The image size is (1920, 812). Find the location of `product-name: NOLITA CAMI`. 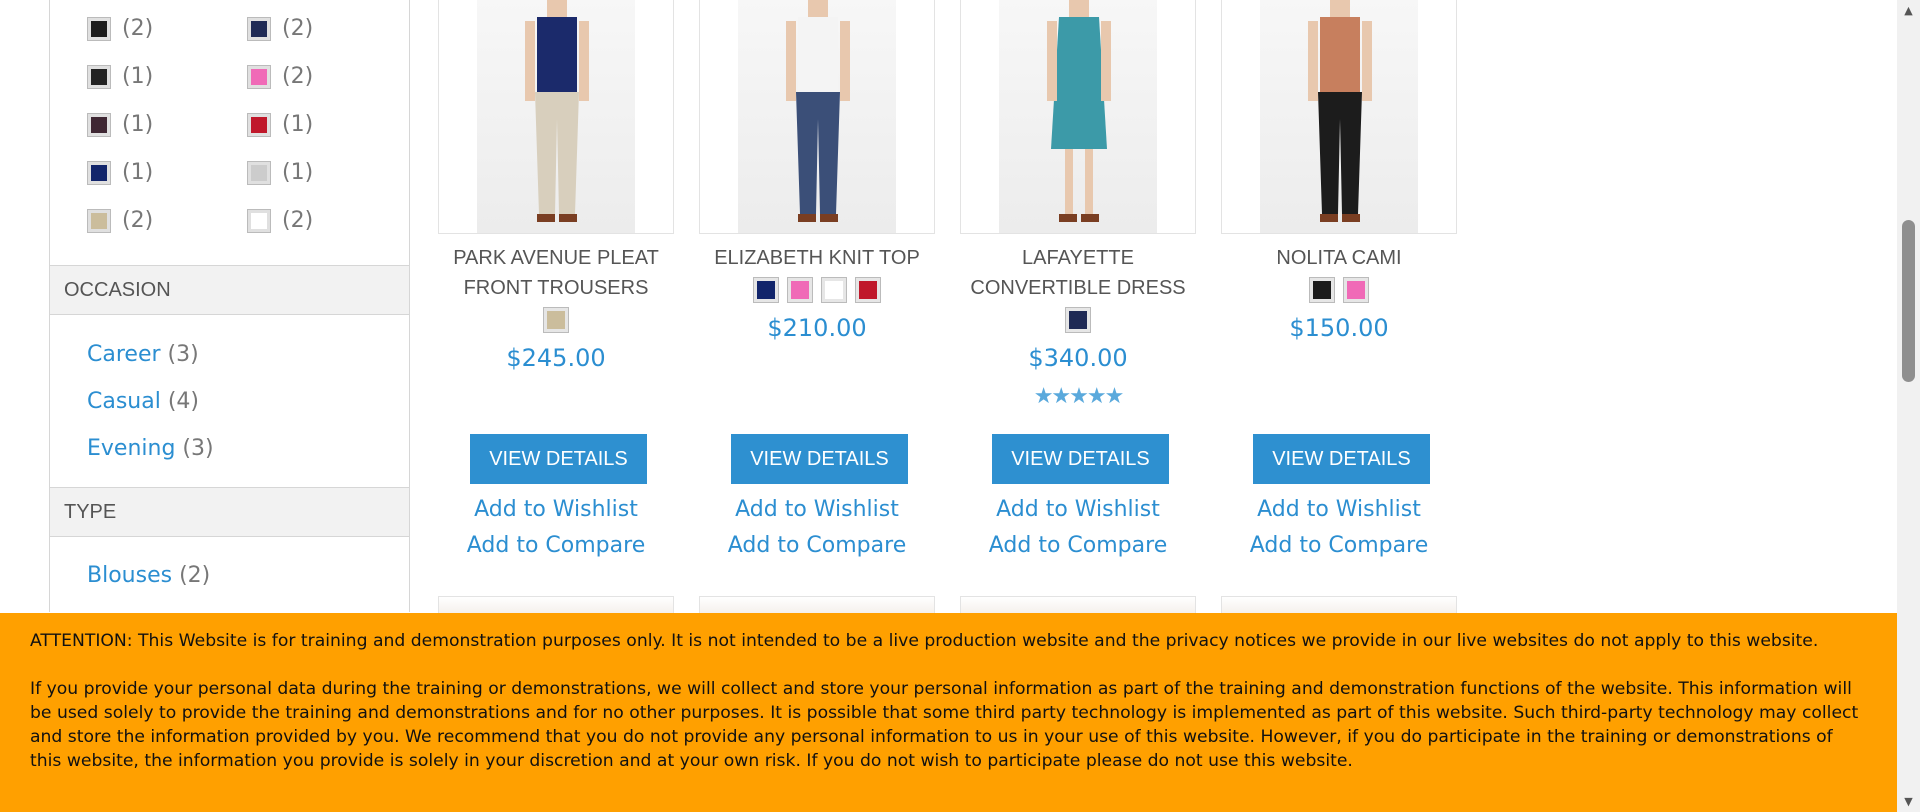

product-name: NOLITA CAMI is located at coordinates (1339, 258).